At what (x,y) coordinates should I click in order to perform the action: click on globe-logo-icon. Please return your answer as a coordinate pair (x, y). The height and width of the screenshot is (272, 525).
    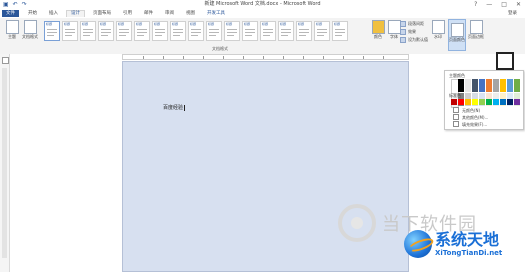
    Looking at the image, I should click on (418, 244).